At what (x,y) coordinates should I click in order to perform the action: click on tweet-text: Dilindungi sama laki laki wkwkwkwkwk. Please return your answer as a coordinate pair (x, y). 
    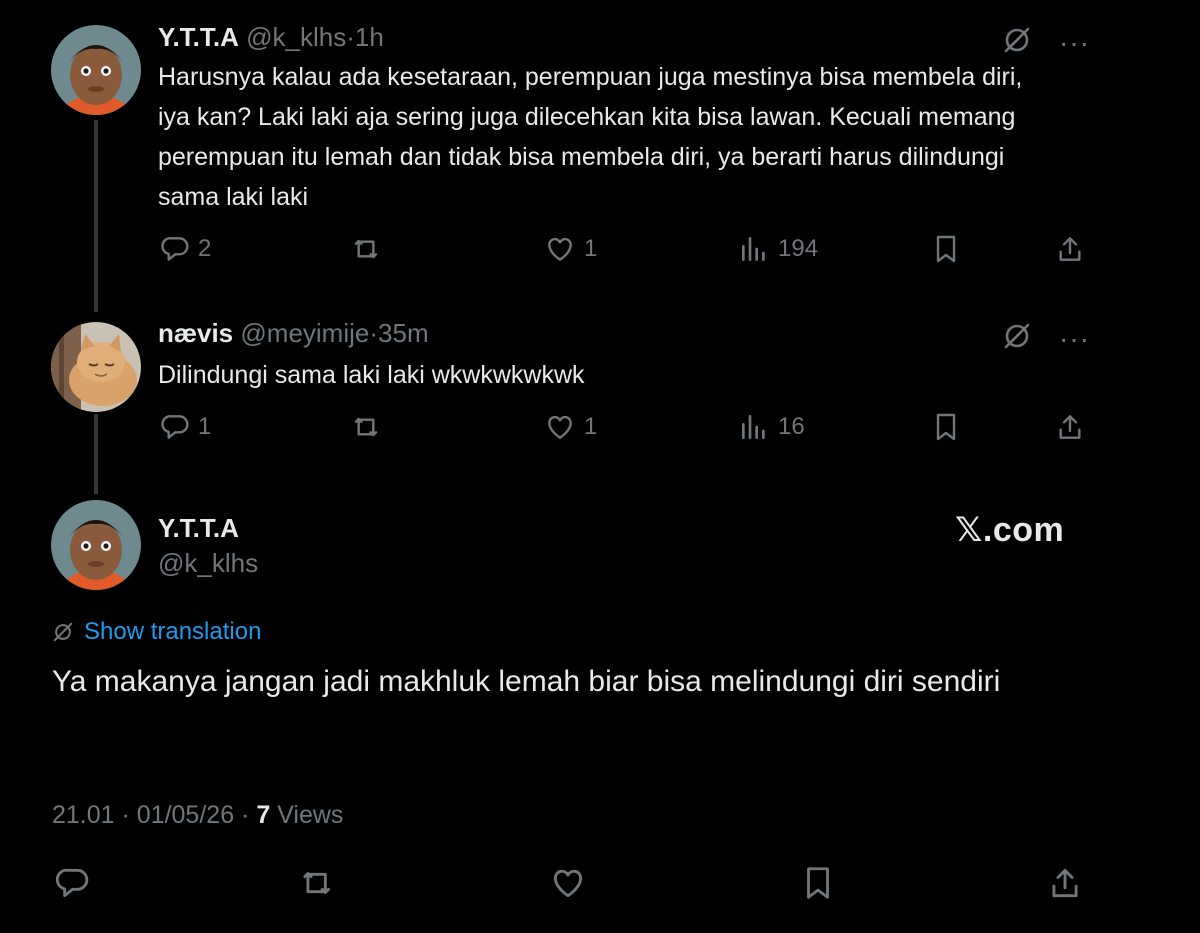
    Looking at the image, I should click on (371, 375).